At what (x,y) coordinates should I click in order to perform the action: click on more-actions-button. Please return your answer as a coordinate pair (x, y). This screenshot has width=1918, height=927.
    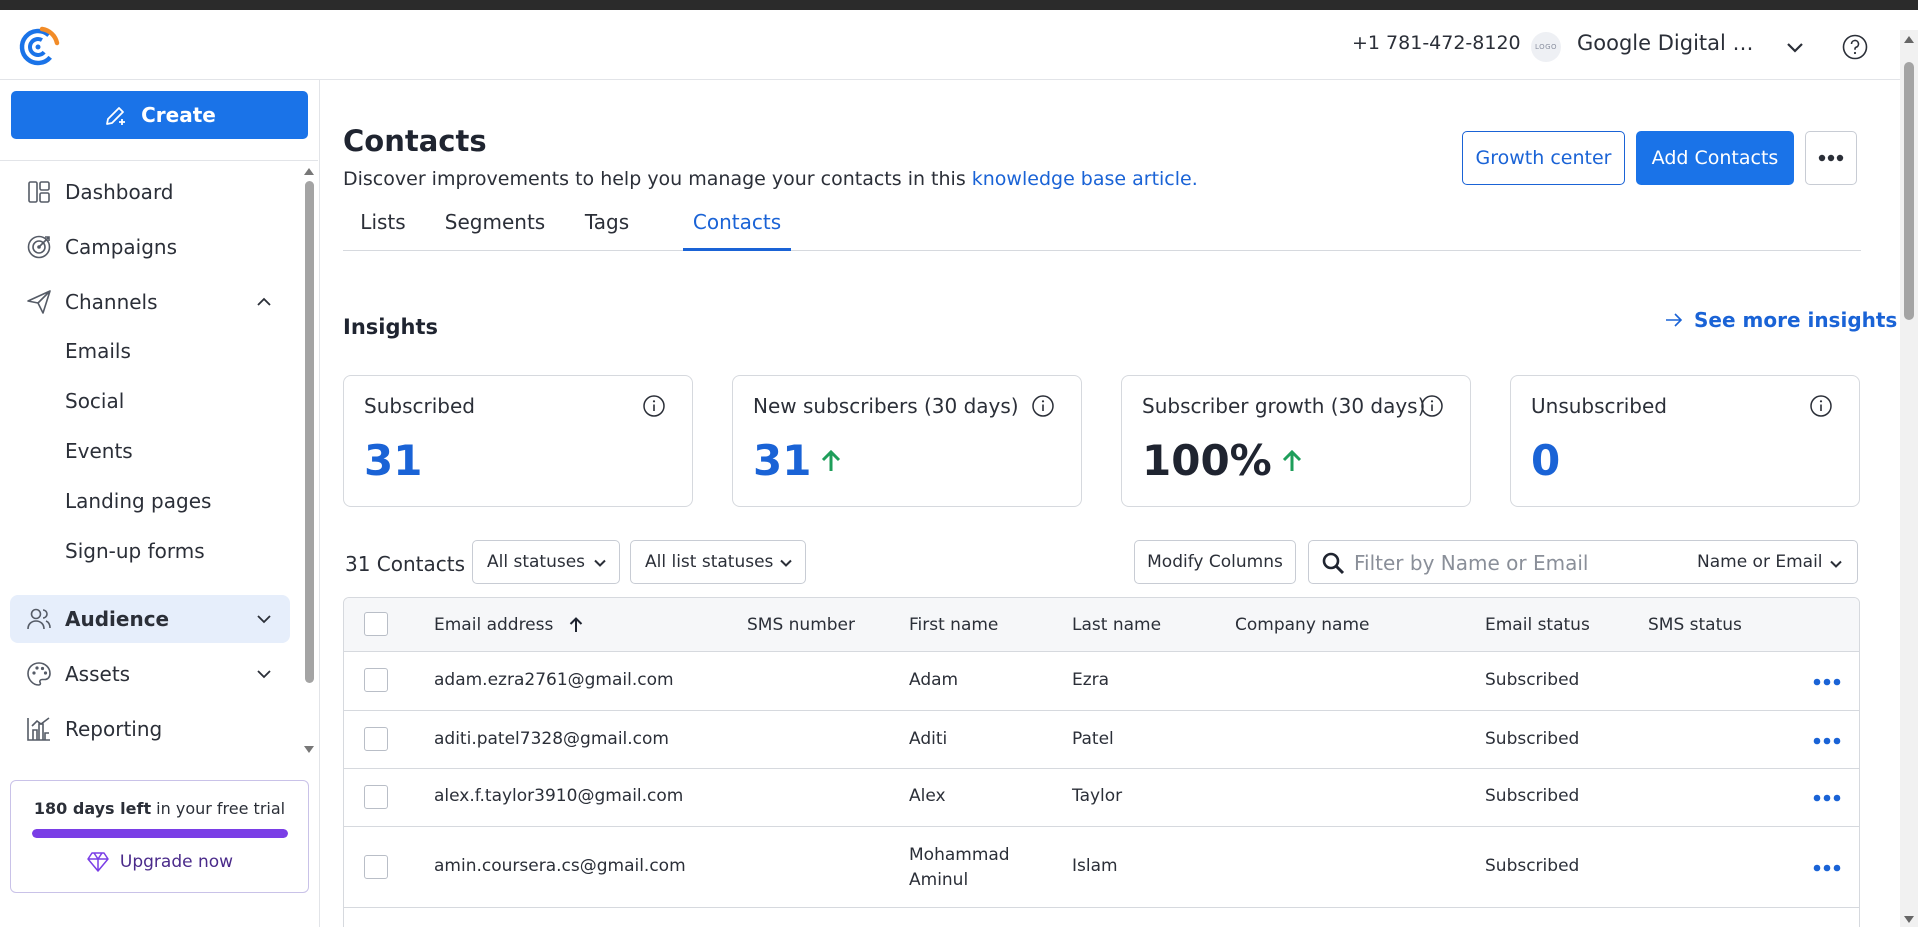
    Looking at the image, I should click on (1831, 158).